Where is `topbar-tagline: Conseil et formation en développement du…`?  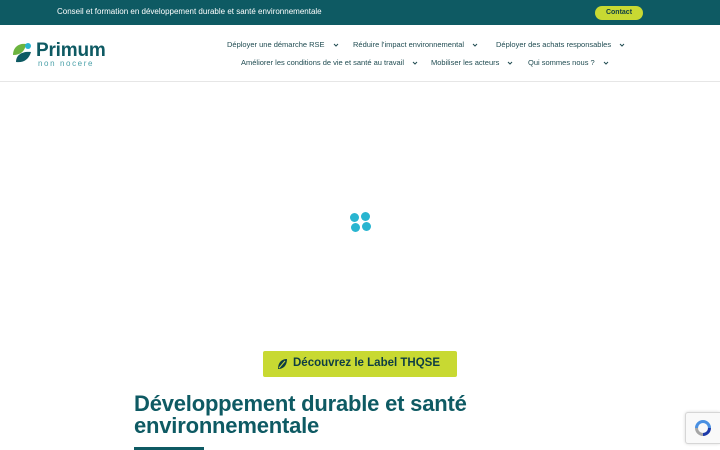 topbar-tagline: Conseil et formation en développement du… is located at coordinates (189, 11).